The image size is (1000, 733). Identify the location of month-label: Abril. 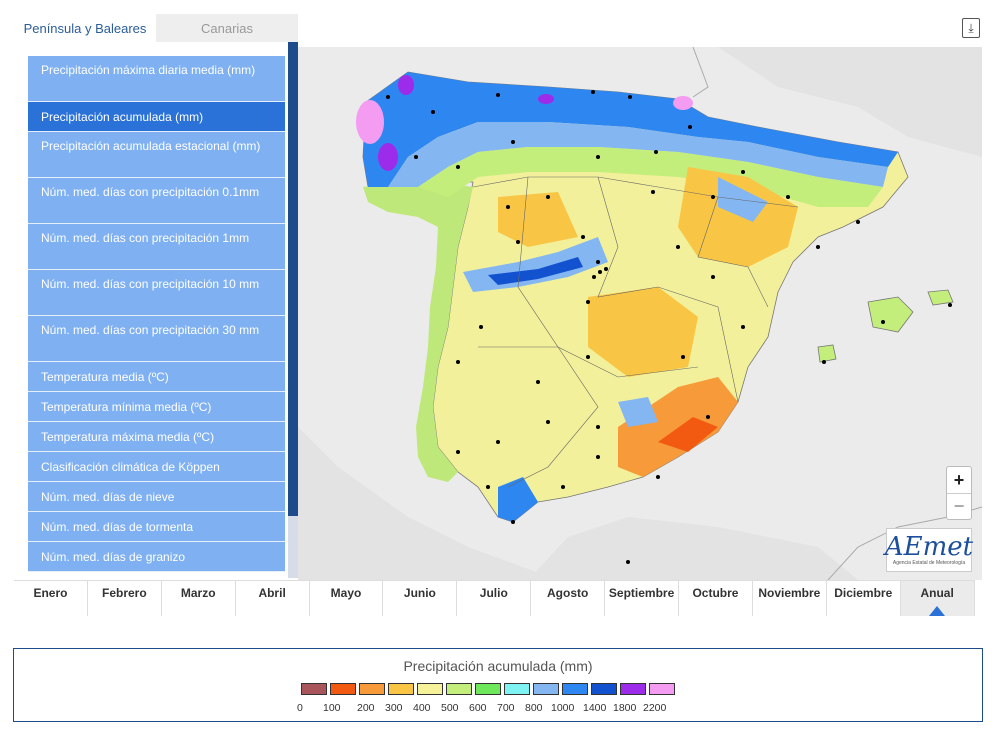
(272, 593).